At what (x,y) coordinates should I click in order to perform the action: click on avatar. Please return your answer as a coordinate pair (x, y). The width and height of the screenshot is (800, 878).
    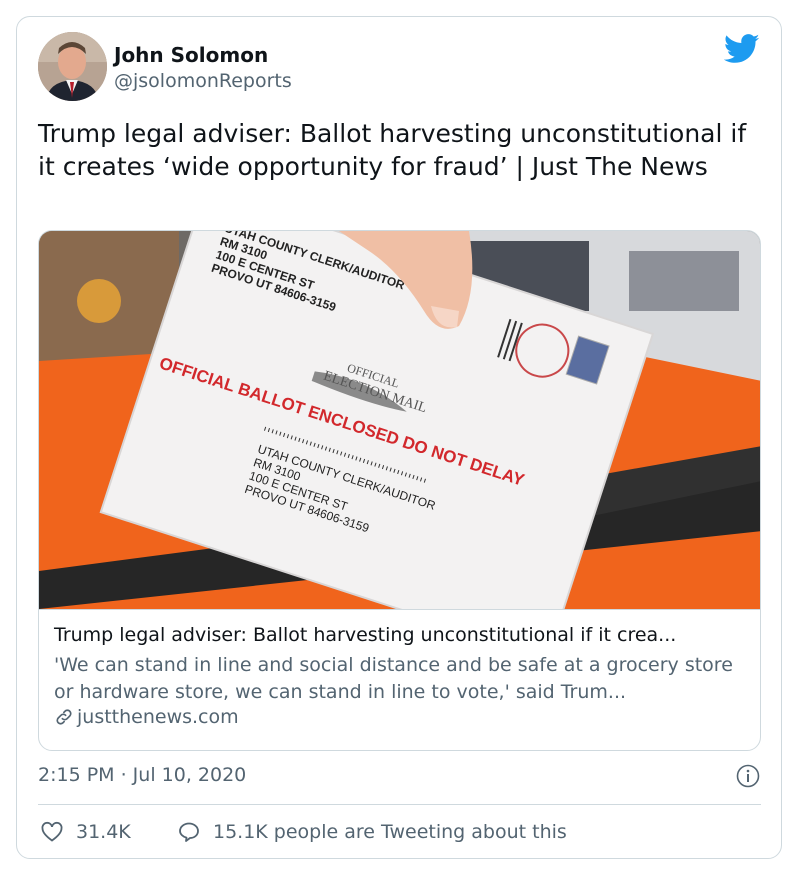
    Looking at the image, I should click on (72, 66).